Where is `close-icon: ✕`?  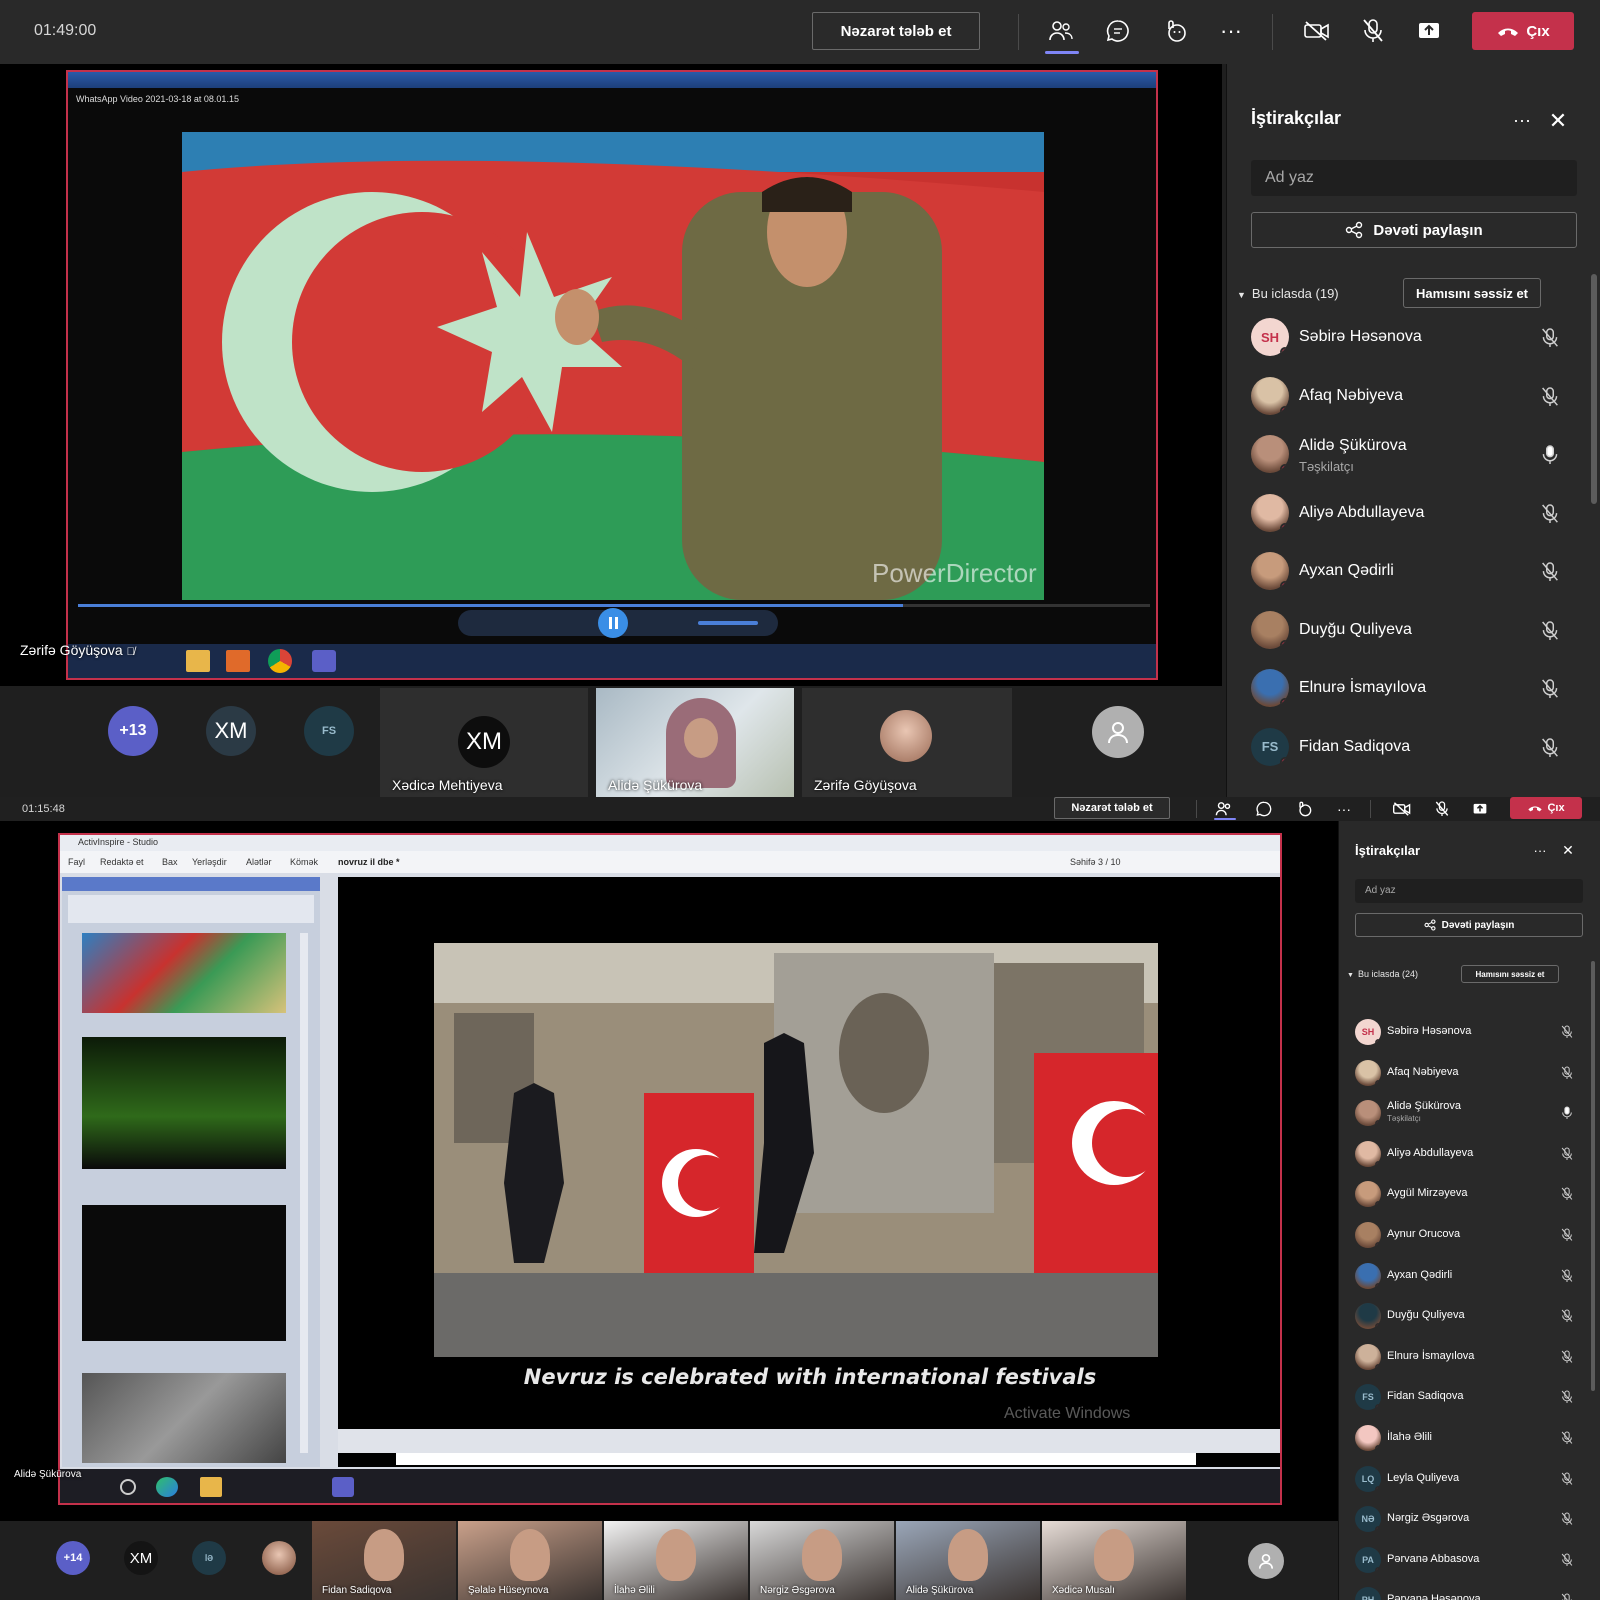 close-icon: ✕ is located at coordinates (1568, 850).